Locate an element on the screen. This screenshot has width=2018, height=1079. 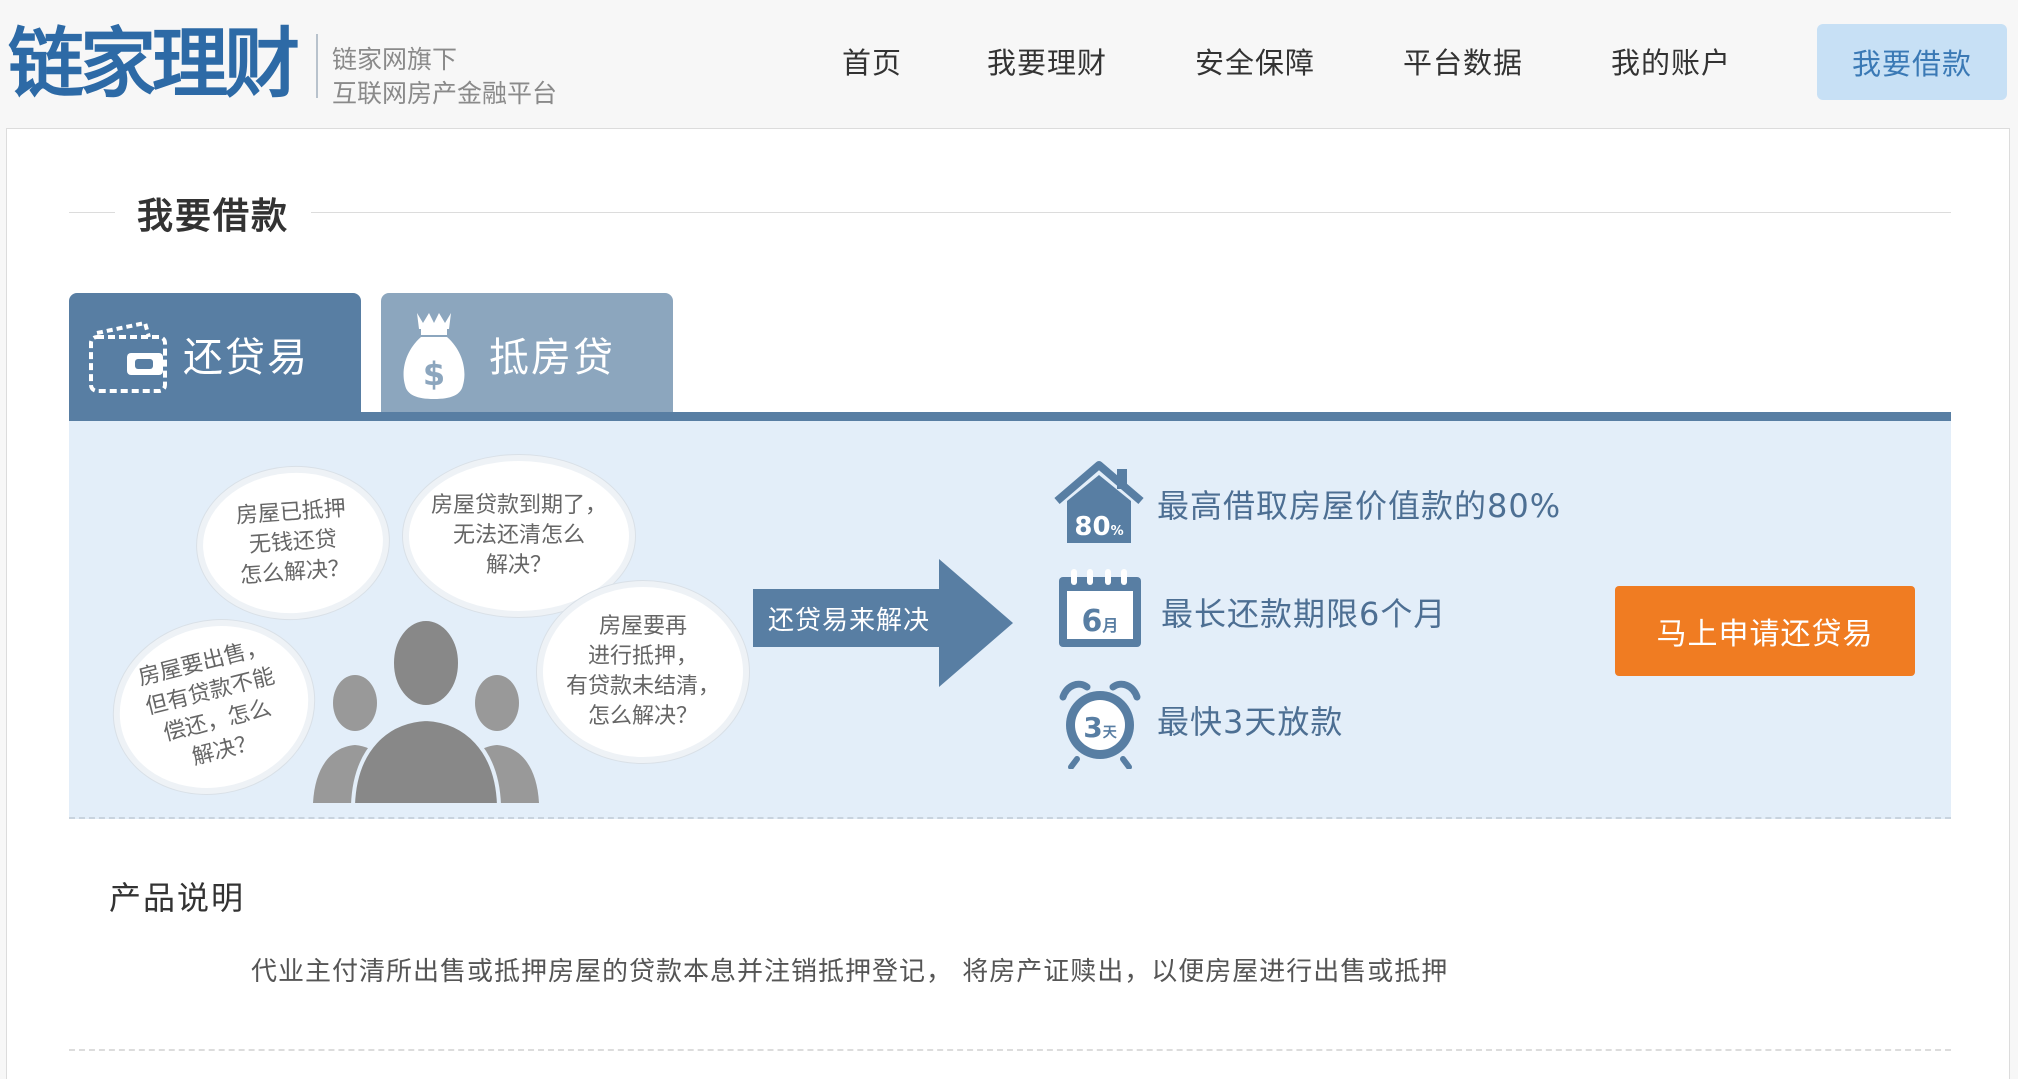
question-bubble-1: 房屋已抵押 无钱还贷 怎么解决？ is located at coordinates (293, 543).